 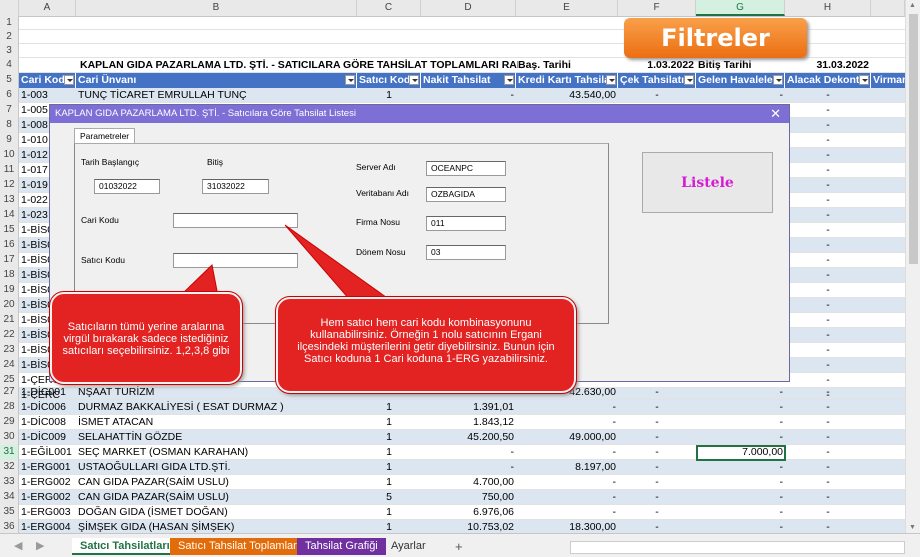 What do you see at coordinates (18, 546) in the screenshot?
I see `prev-sheet-icon: ◀` at bounding box center [18, 546].